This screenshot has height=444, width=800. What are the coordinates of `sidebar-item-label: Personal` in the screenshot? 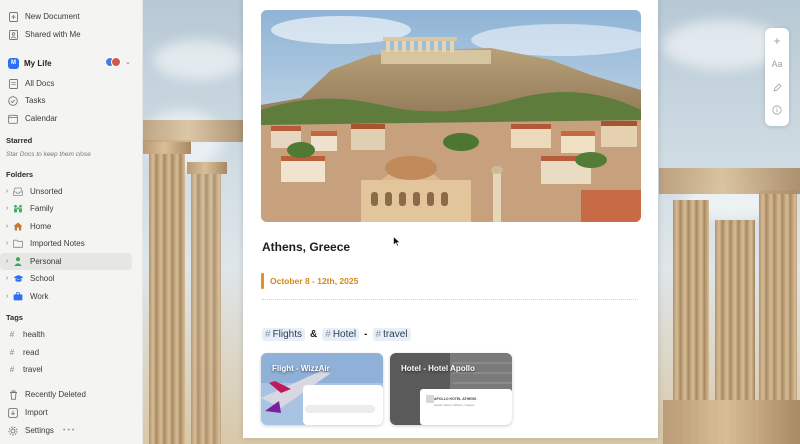 It's located at (46, 261).